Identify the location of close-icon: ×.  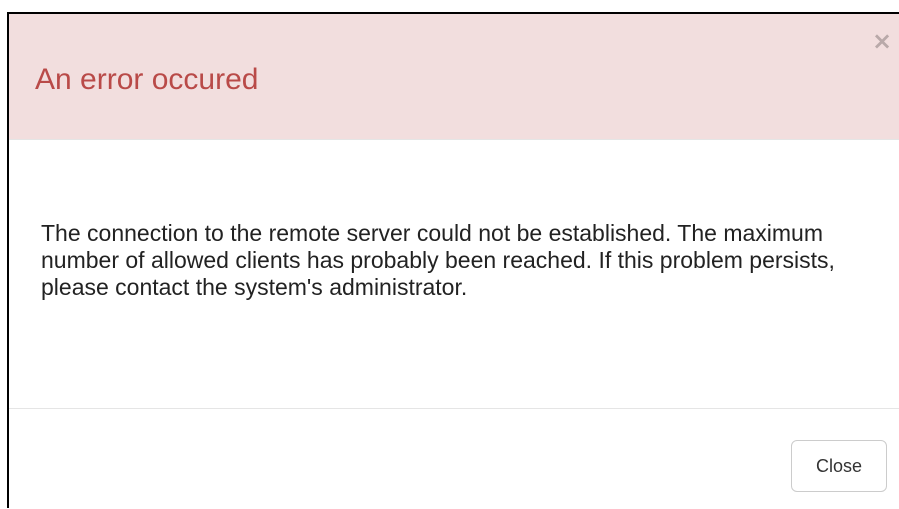
(882, 41).